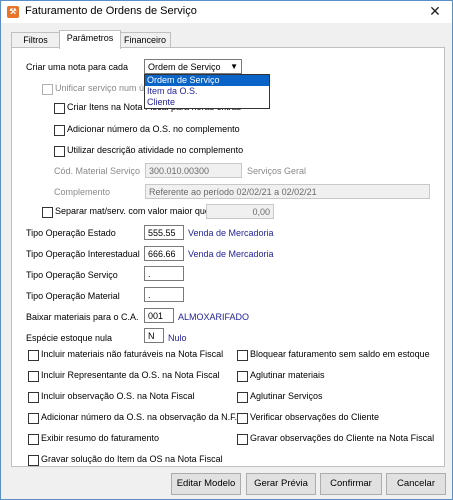  I want to click on op-material-field: ., so click(164, 294).